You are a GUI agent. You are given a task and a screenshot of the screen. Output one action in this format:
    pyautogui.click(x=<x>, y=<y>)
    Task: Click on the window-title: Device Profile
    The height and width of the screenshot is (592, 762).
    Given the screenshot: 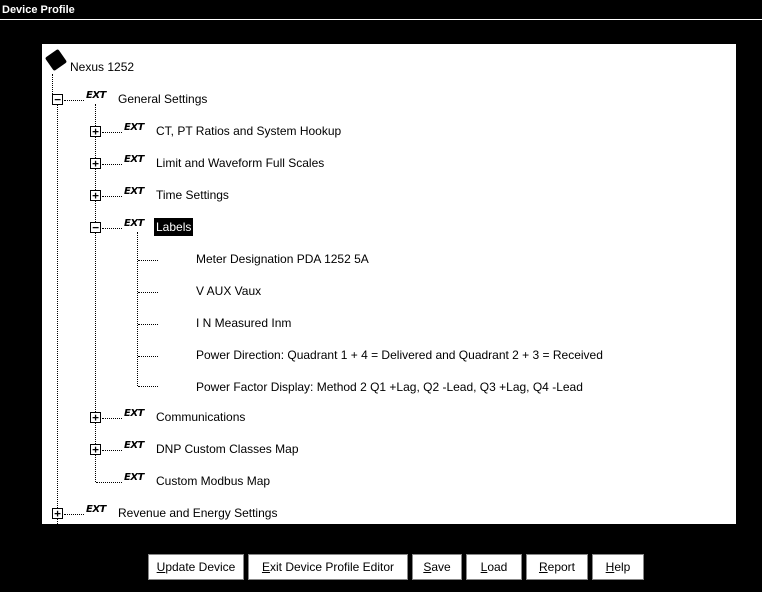 What is the action you would take?
    pyautogui.click(x=381, y=10)
    